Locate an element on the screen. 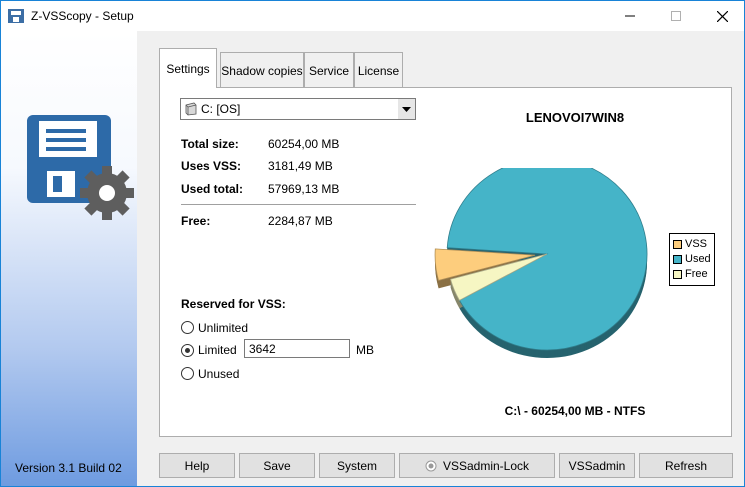  tab-settings: Settings is located at coordinates (188, 68).